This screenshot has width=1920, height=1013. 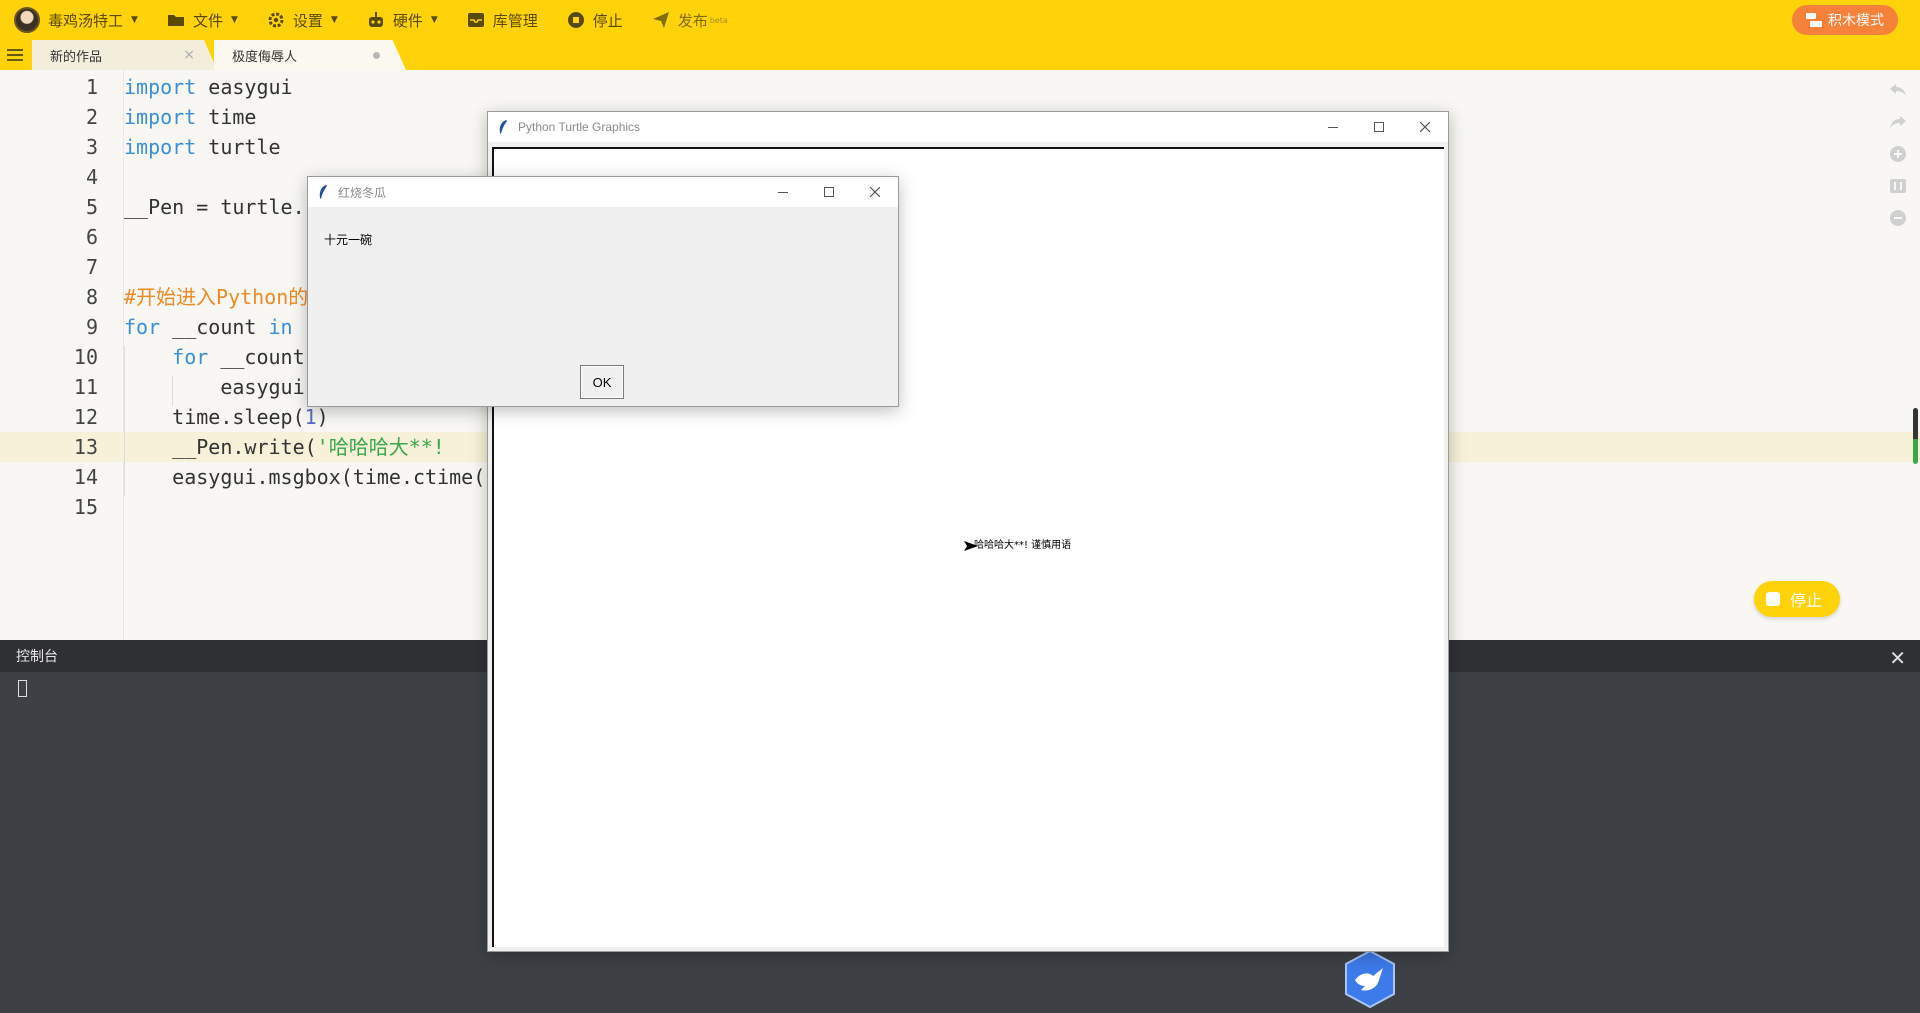 I want to click on line-number: 3, so click(x=91, y=147).